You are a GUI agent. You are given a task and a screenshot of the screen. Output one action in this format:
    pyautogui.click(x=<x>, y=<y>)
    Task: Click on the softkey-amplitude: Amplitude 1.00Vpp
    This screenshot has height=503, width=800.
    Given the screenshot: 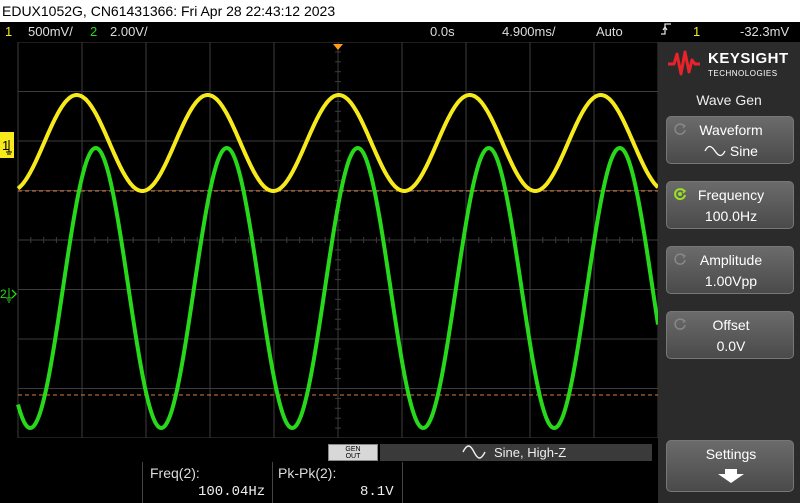 What is the action you would take?
    pyautogui.click(x=730, y=270)
    